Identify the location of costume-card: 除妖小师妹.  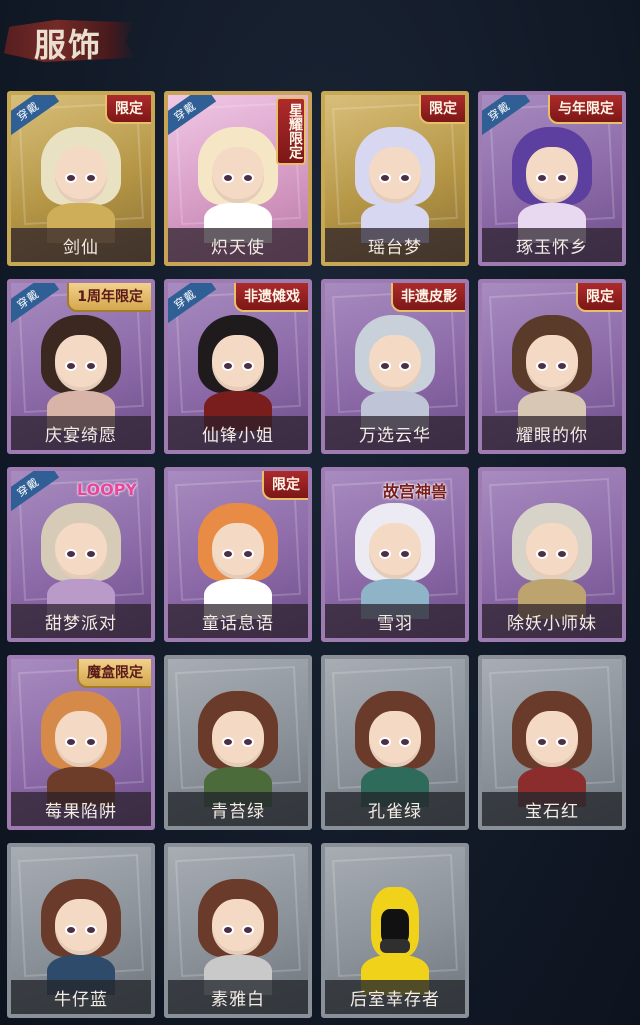
(552, 554).